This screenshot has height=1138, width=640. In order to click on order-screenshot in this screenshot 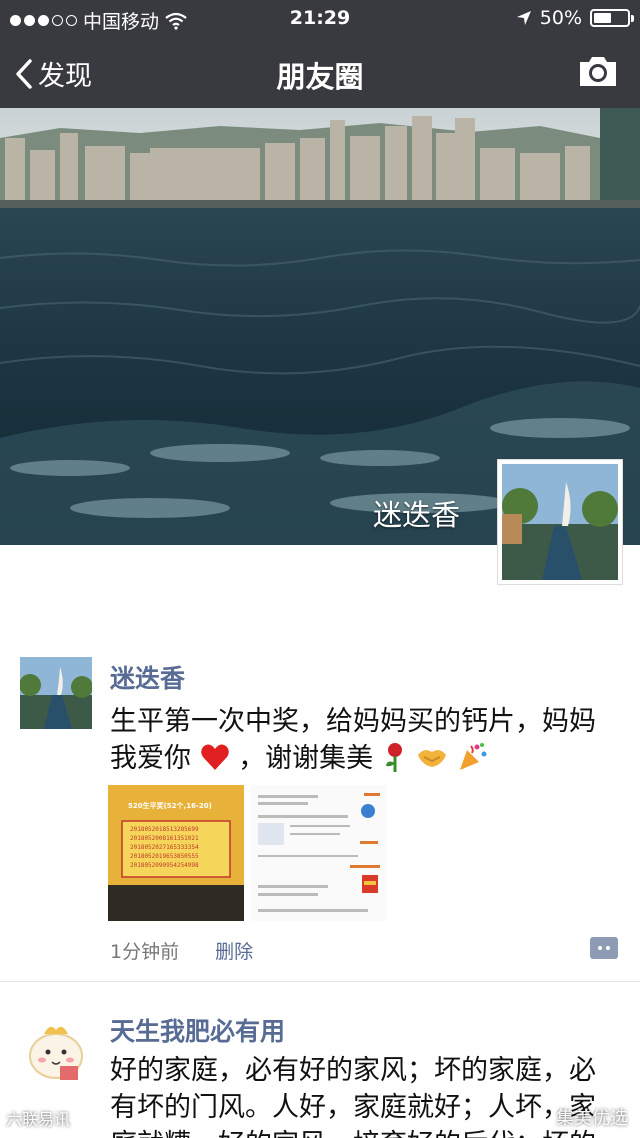, I will do `click(318, 853)`.